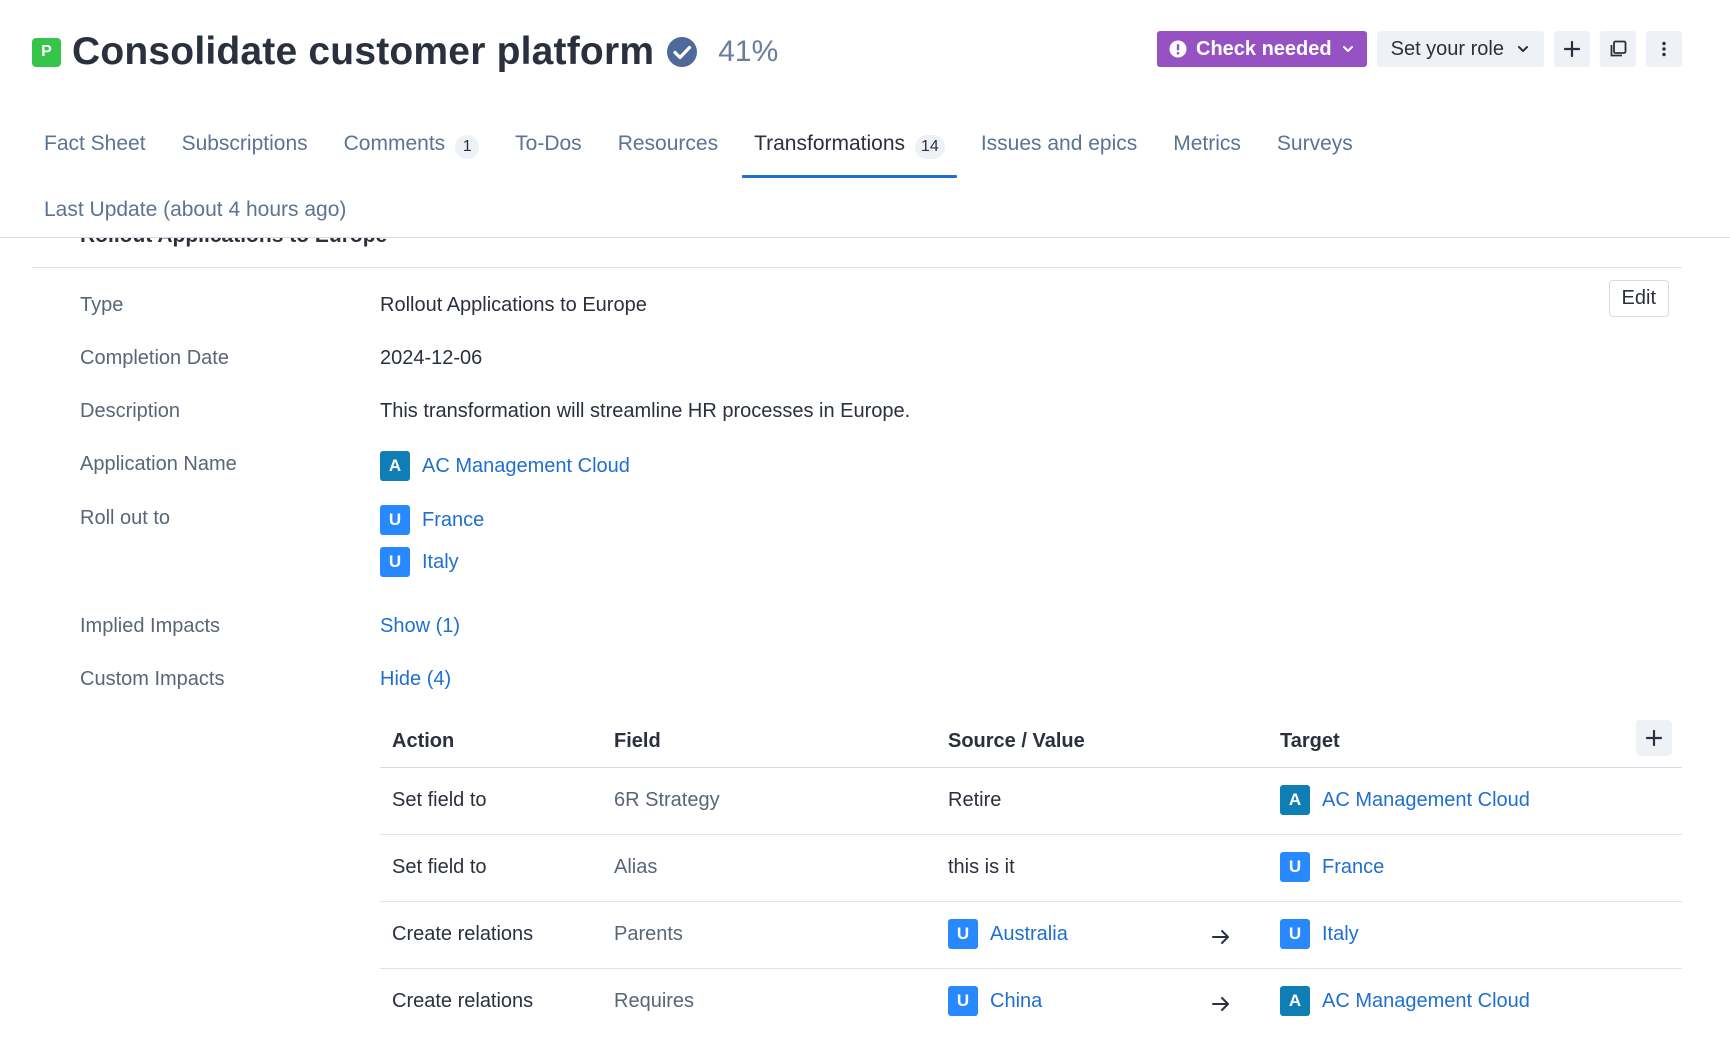  What do you see at coordinates (1016, 741) in the screenshot?
I see `column-header-source: Source / Value` at bounding box center [1016, 741].